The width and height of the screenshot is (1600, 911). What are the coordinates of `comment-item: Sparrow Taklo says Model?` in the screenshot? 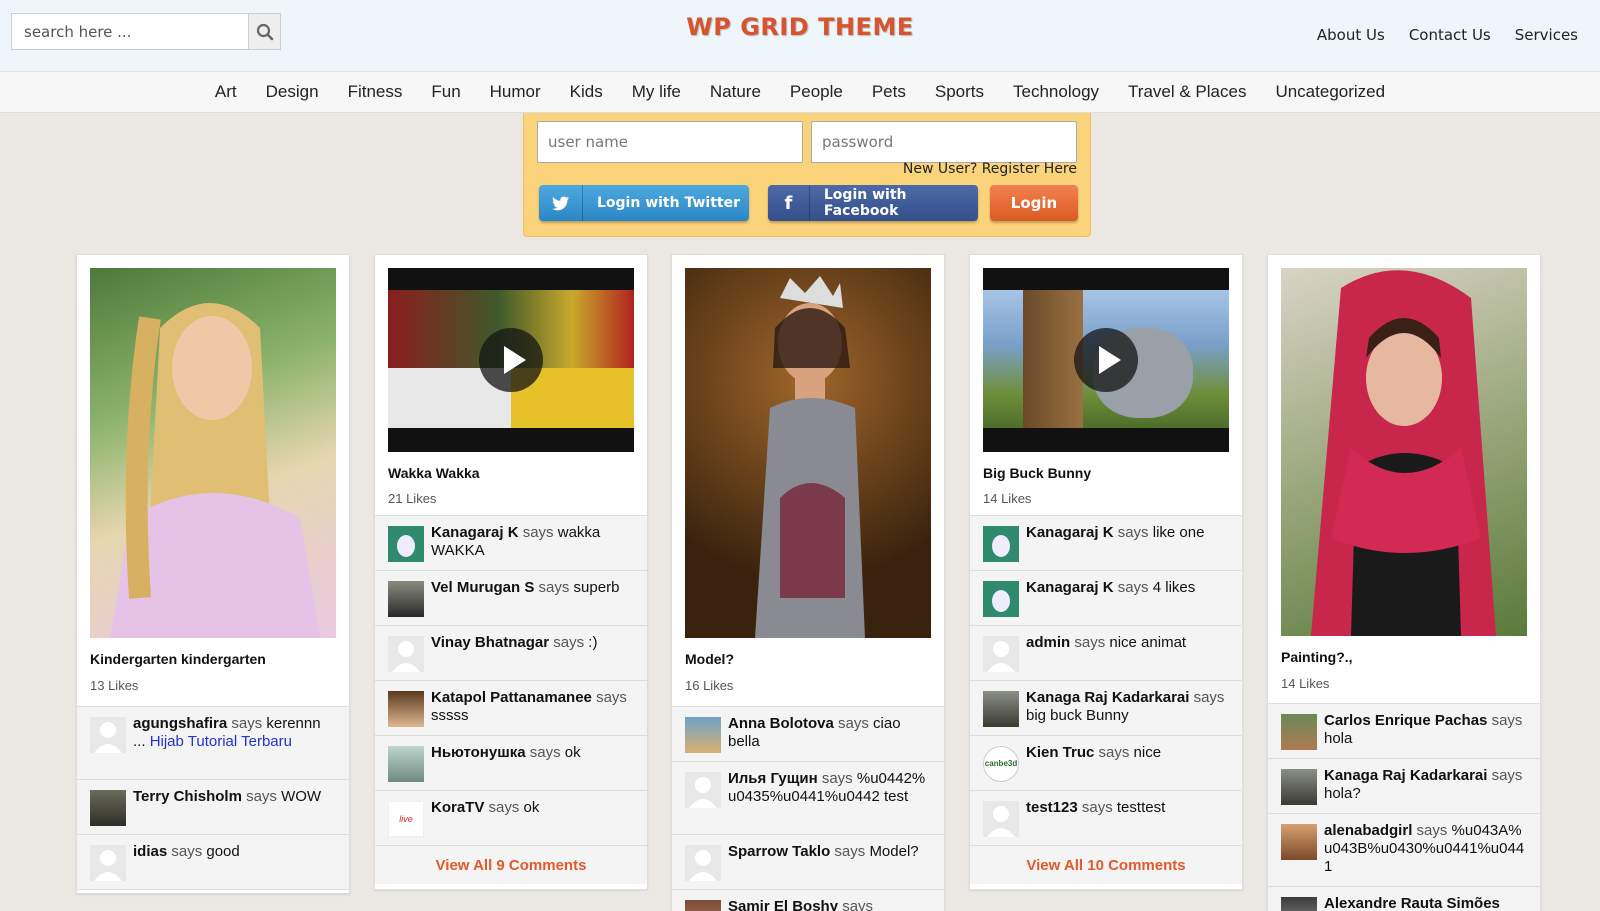 It's located at (808, 862).